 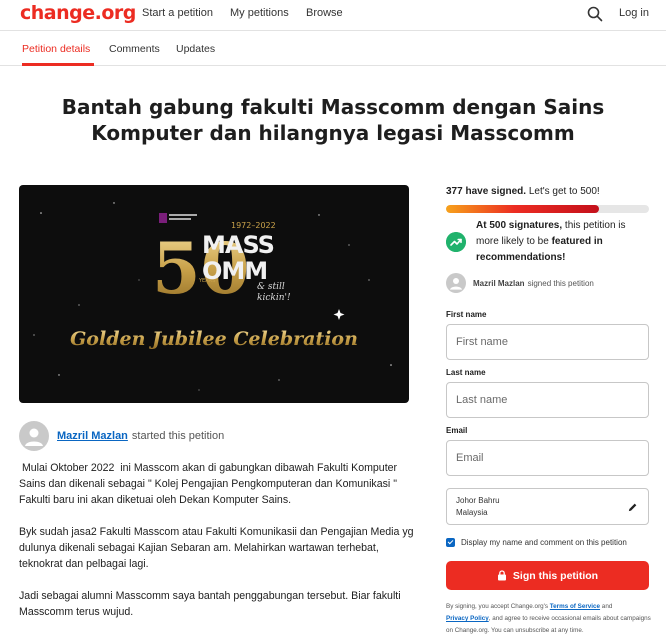 What do you see at coordinates (56, 49) in the screenshot?
I see `tab-petition-details: Petition details` at bounding box center [56, 49].